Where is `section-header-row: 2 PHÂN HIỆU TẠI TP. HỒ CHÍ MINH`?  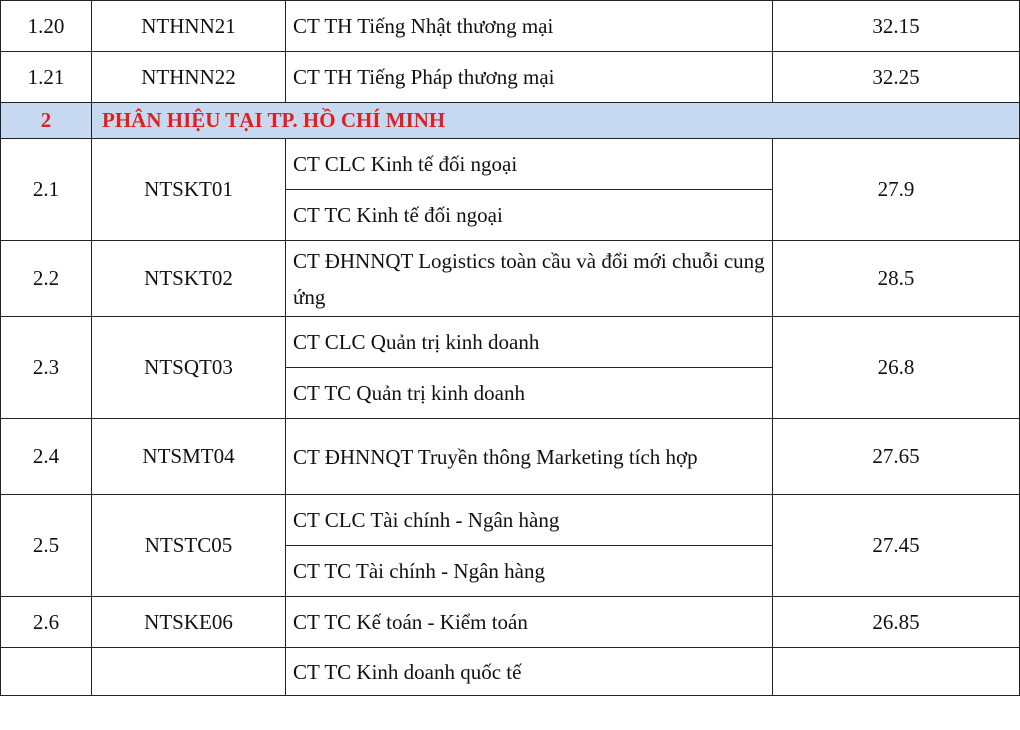
section-header-row: 2 PHÂN HIỆU TẠI TP. HỒ CHÍ MINH is located at coordinates (510, 120).